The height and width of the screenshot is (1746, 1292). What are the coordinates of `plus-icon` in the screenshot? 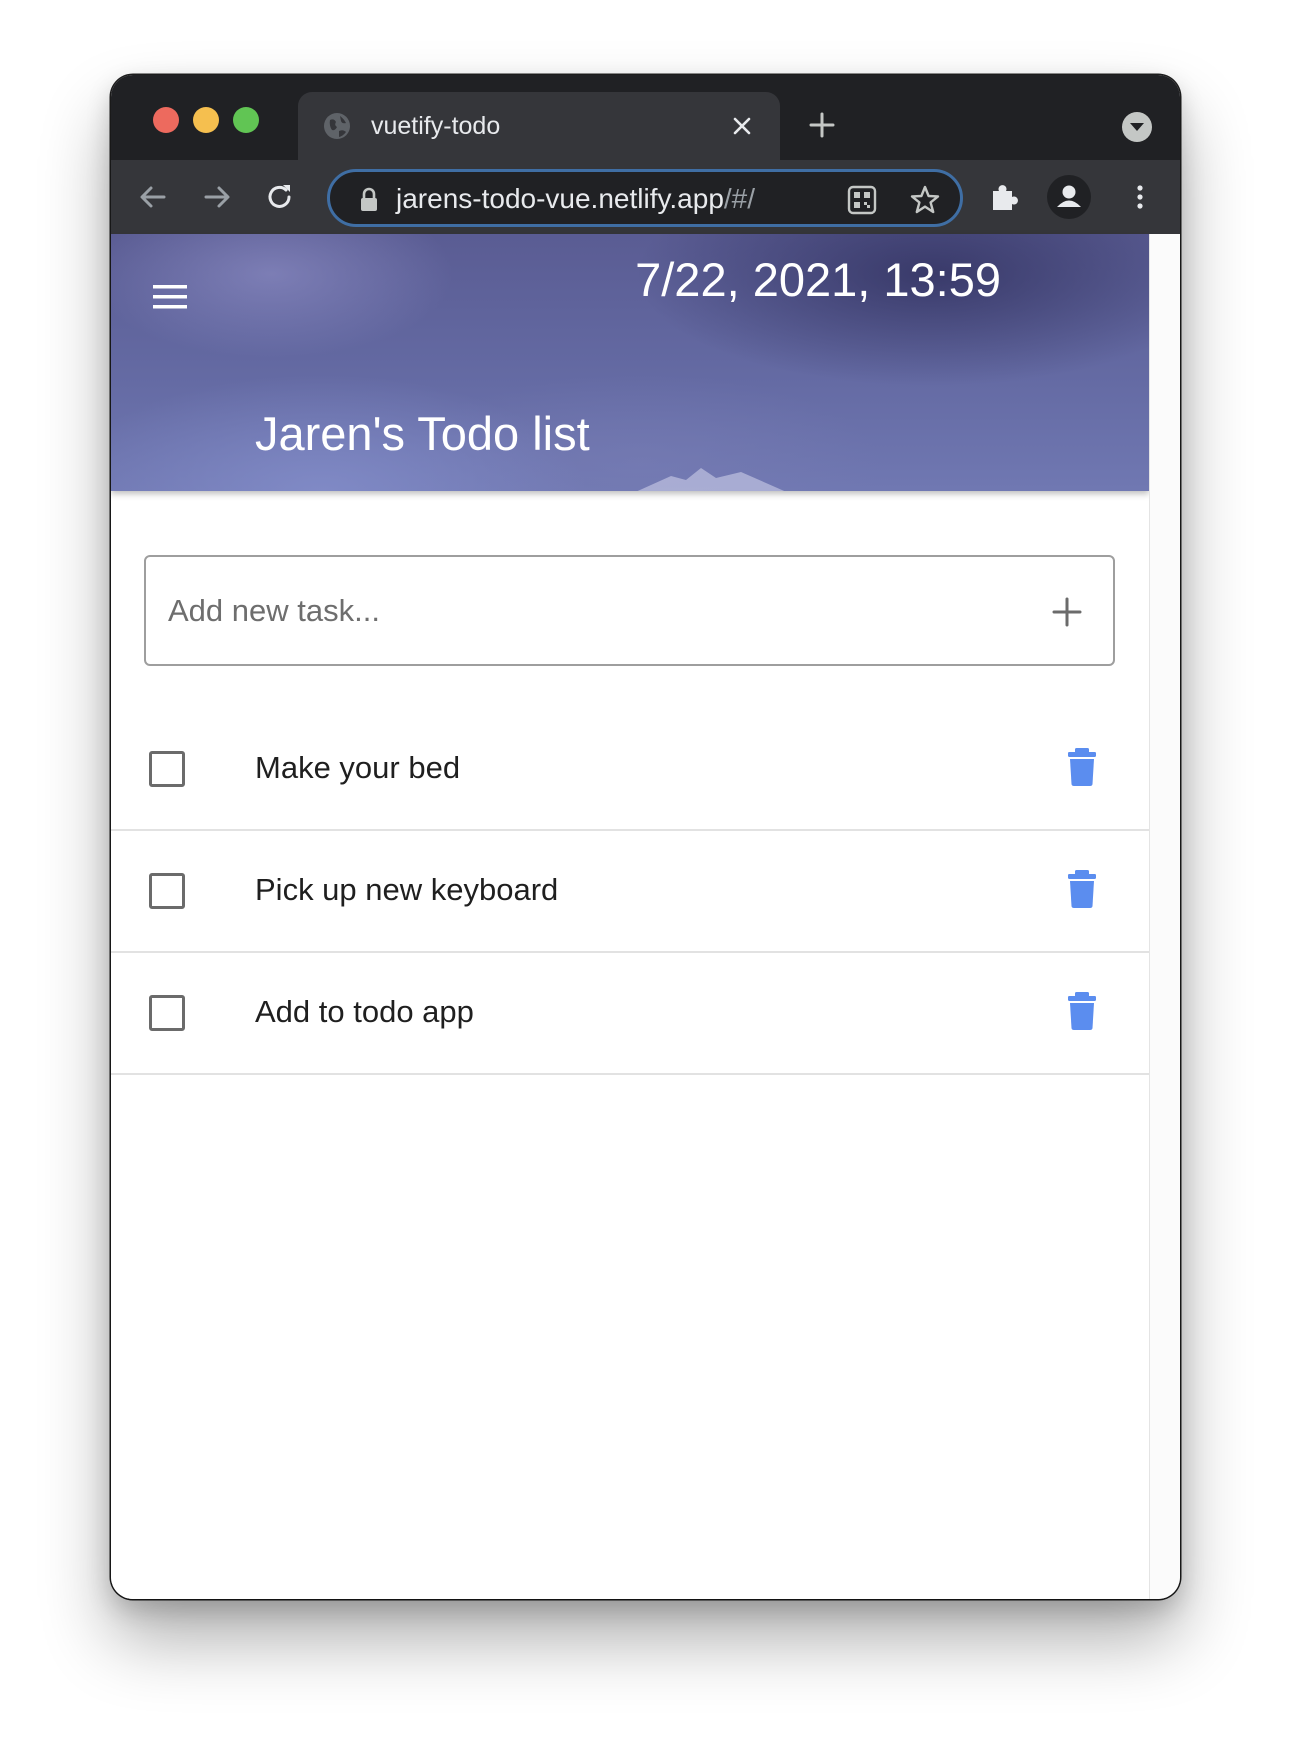 It's located at (1067, 612).